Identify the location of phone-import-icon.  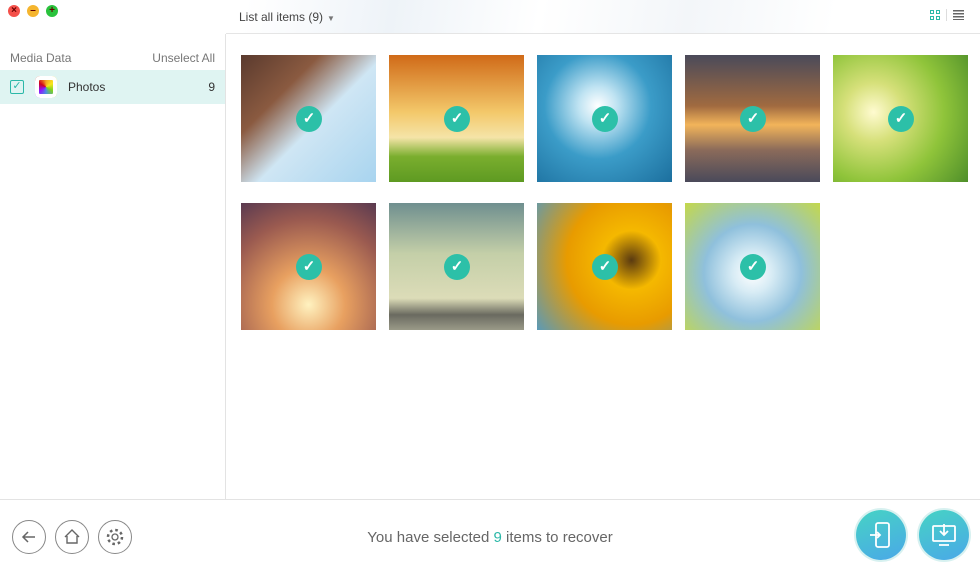
(880, 535).